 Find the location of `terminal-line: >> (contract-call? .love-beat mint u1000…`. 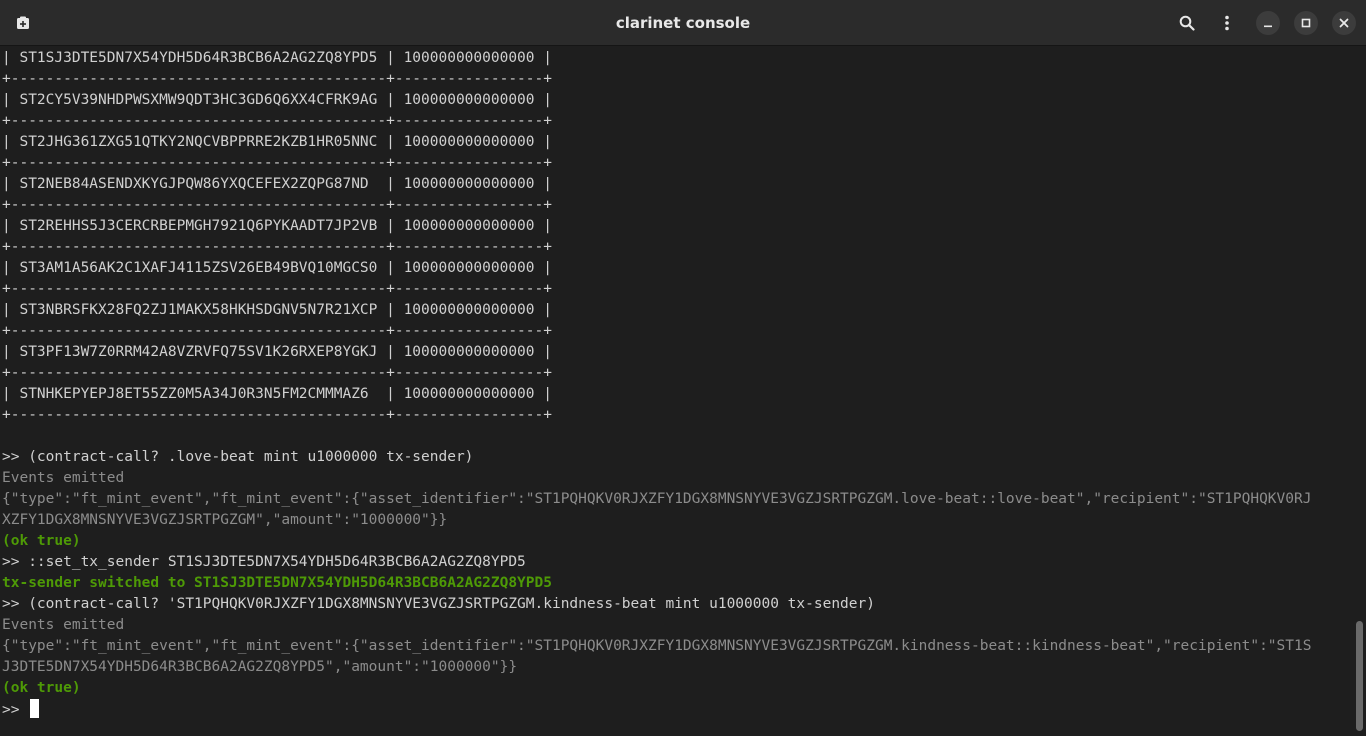

terminal-line: >> (contract-call? .love-beat mint u1000… is located at coordinates (238, 457).